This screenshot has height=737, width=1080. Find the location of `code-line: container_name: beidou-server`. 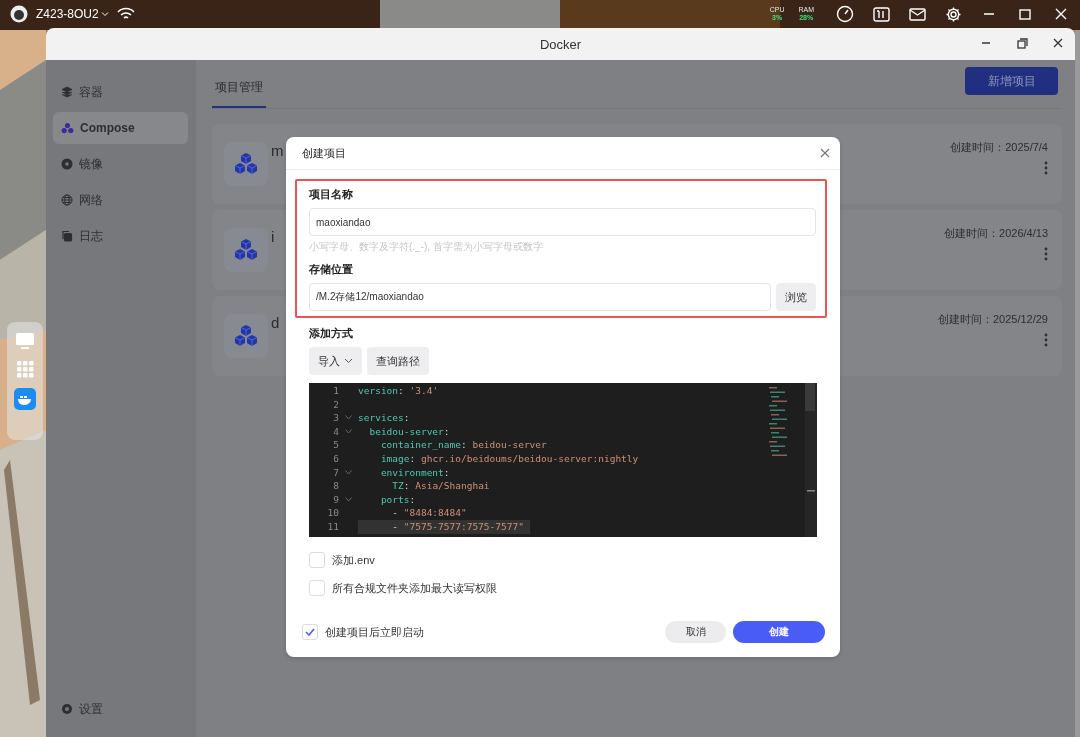

code-line: container_name: beidou-server is located at coordinates (463, 445).